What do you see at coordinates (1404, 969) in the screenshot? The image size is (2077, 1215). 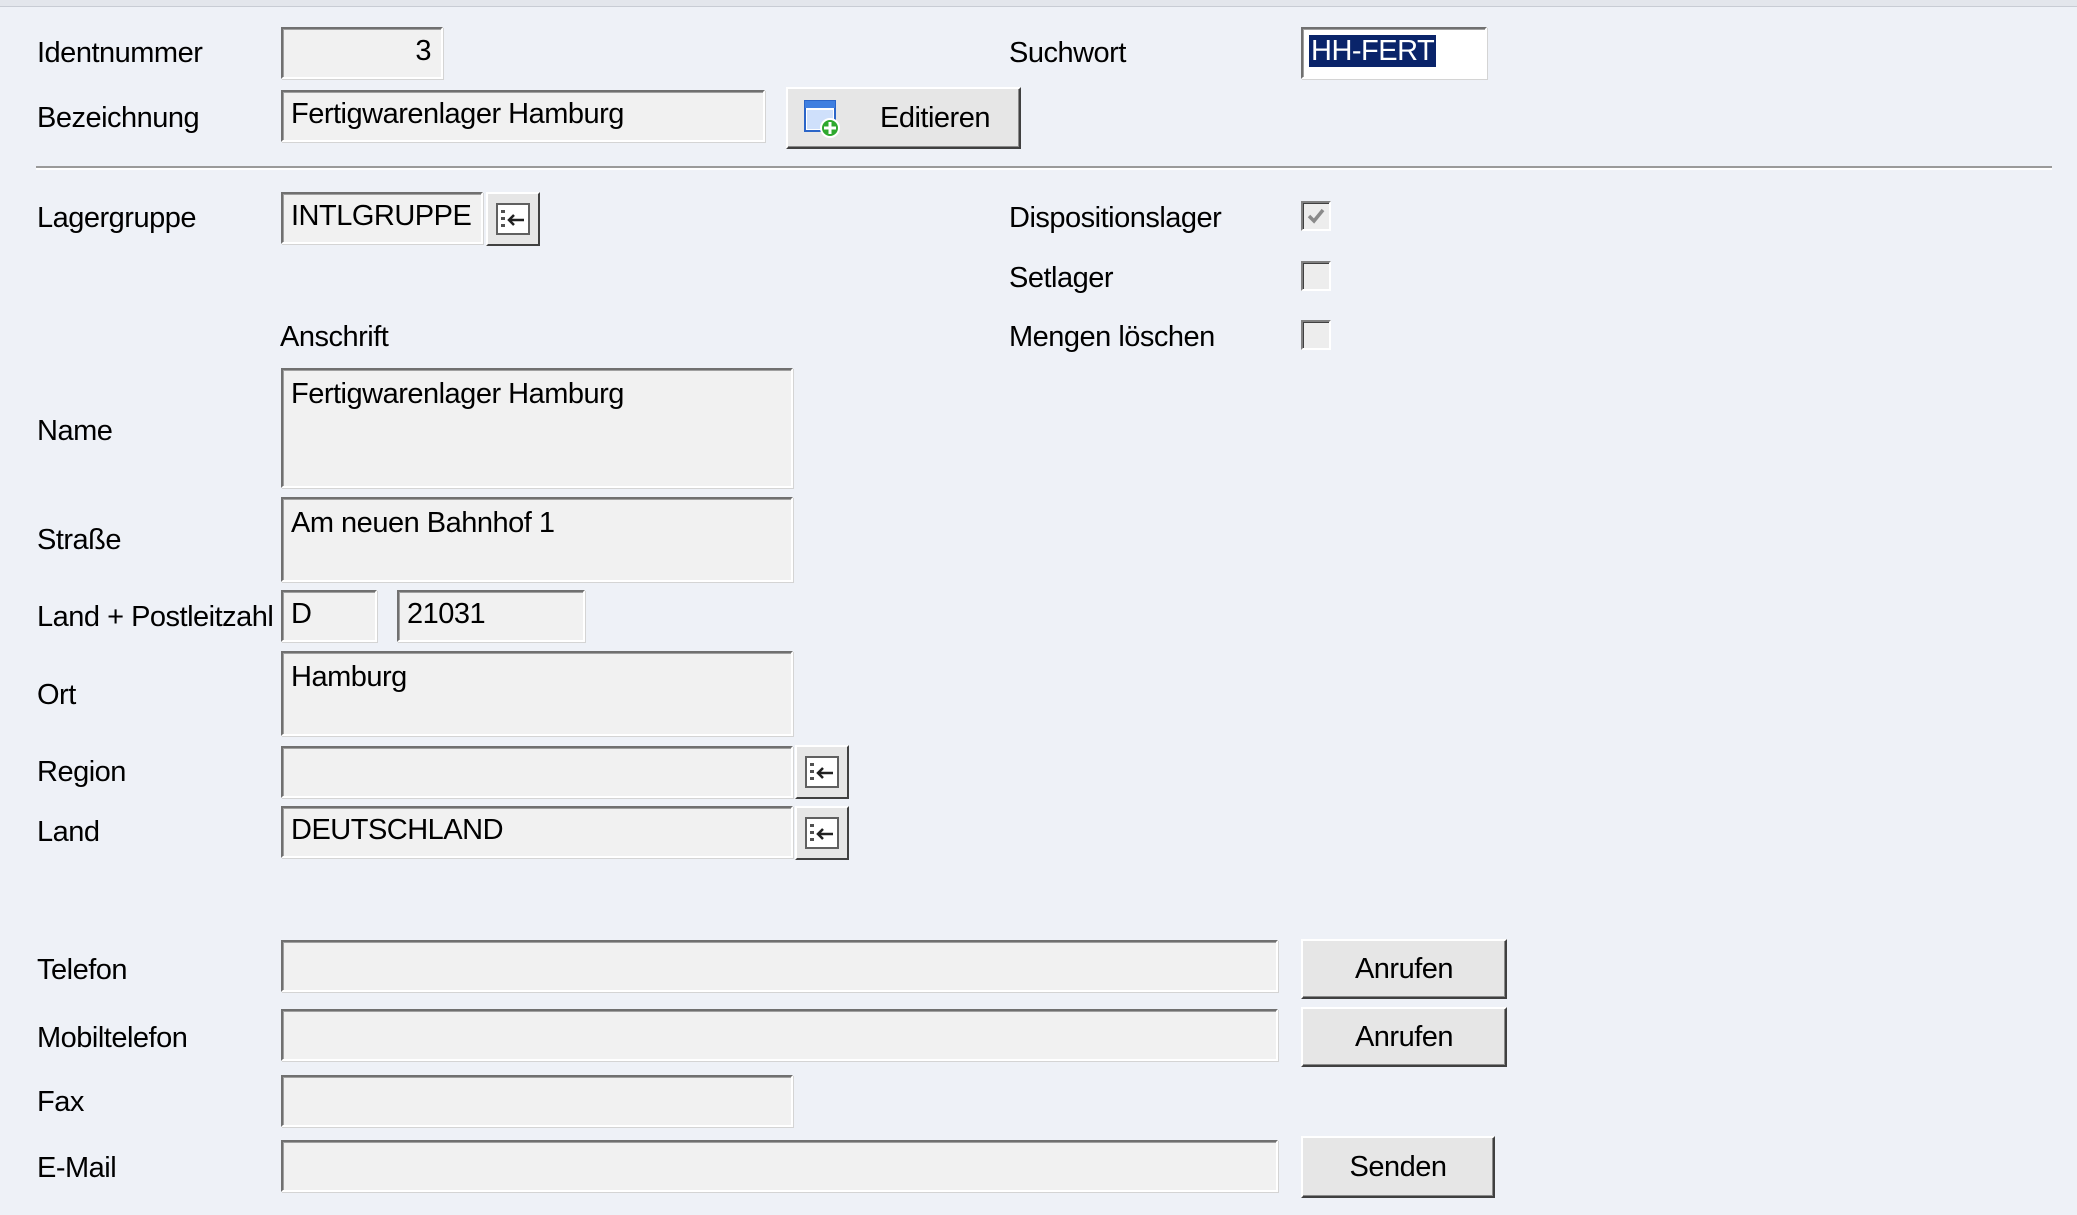 I see `telefon-call-button: Anrufen` at bounding box center [1404, 969].